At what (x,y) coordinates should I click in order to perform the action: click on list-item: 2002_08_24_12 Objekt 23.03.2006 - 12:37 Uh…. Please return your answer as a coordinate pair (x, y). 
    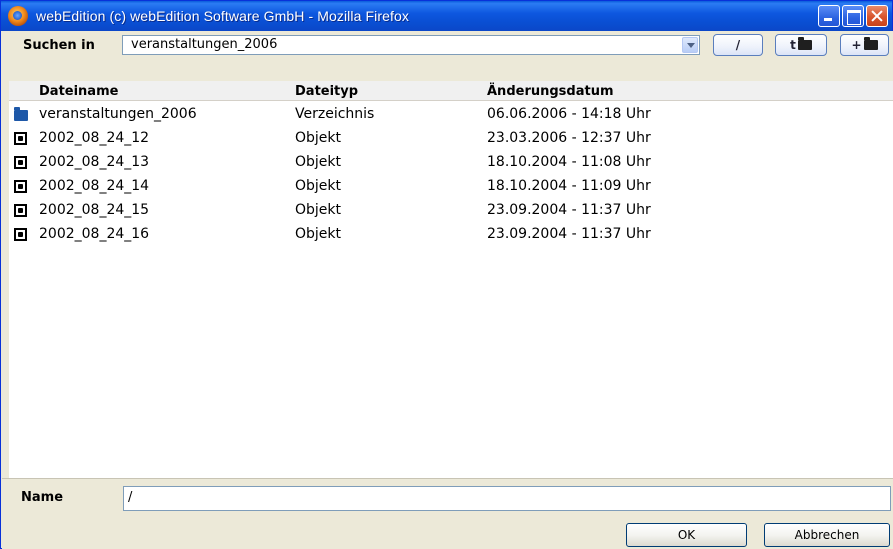
    Looking at the image, I should click on (451, 139).